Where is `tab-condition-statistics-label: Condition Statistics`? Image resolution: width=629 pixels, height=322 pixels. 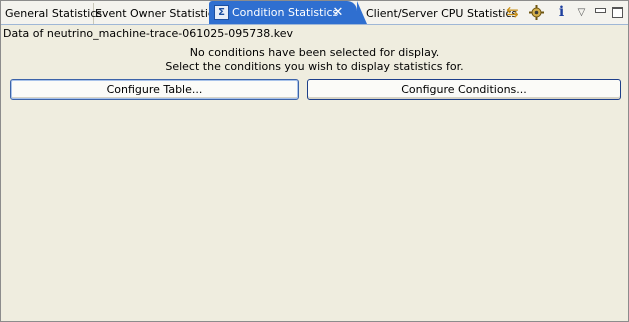
tab-condition-statistics-label: Condition Statistics is located at coordinates (285, 12).